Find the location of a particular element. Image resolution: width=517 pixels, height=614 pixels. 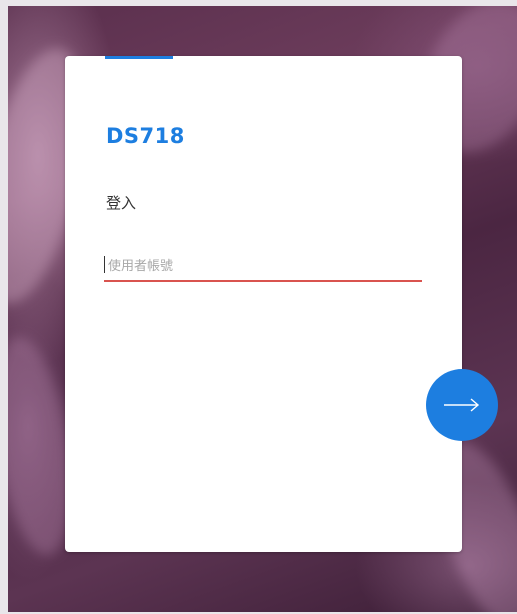

login-title: 登入 is located at coordinates (121, 203).